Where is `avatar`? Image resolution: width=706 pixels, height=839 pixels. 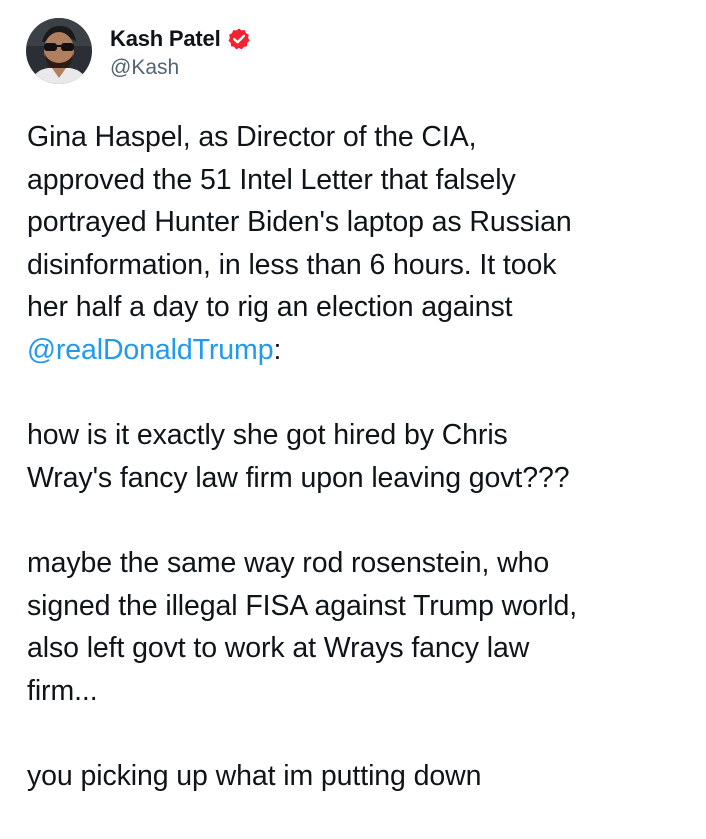
avatar is located at coordinates (59, 51).